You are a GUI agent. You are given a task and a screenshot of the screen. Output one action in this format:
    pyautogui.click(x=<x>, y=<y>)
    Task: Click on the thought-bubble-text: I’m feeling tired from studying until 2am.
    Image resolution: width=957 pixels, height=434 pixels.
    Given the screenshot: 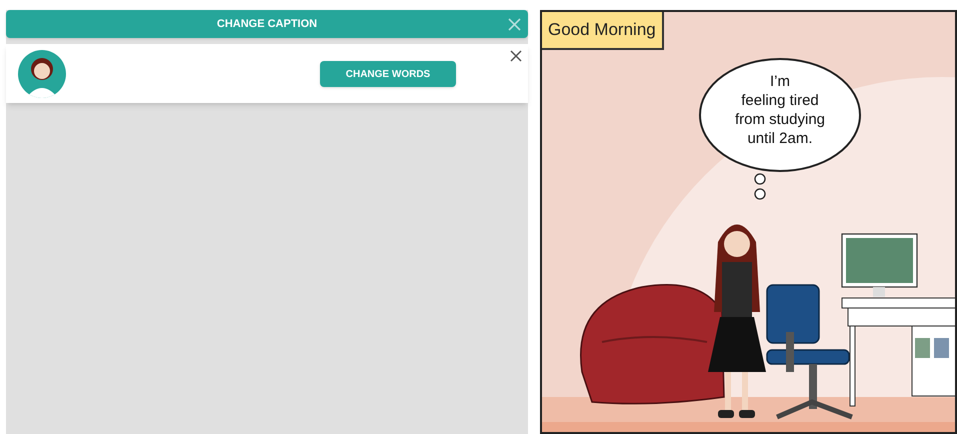 What is the action you would take?
    pyautogui.click(x=780, y=110)
    